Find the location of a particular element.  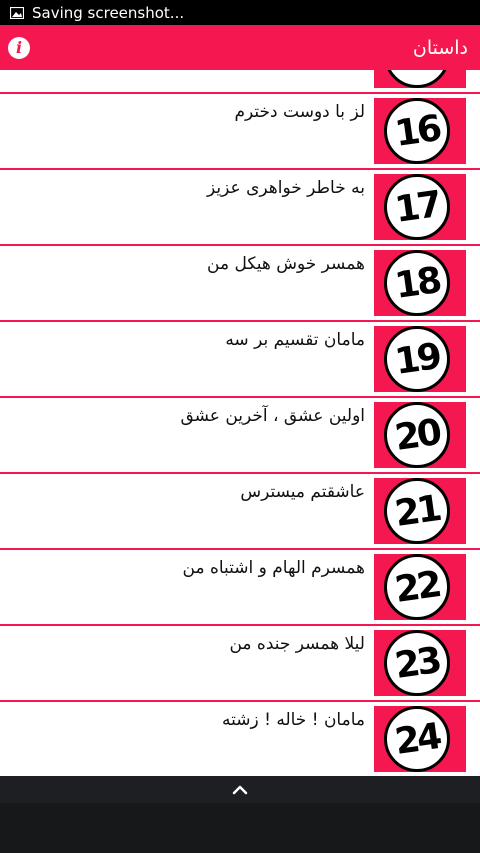

story-number: 16 is located at coordinates (417, 131).